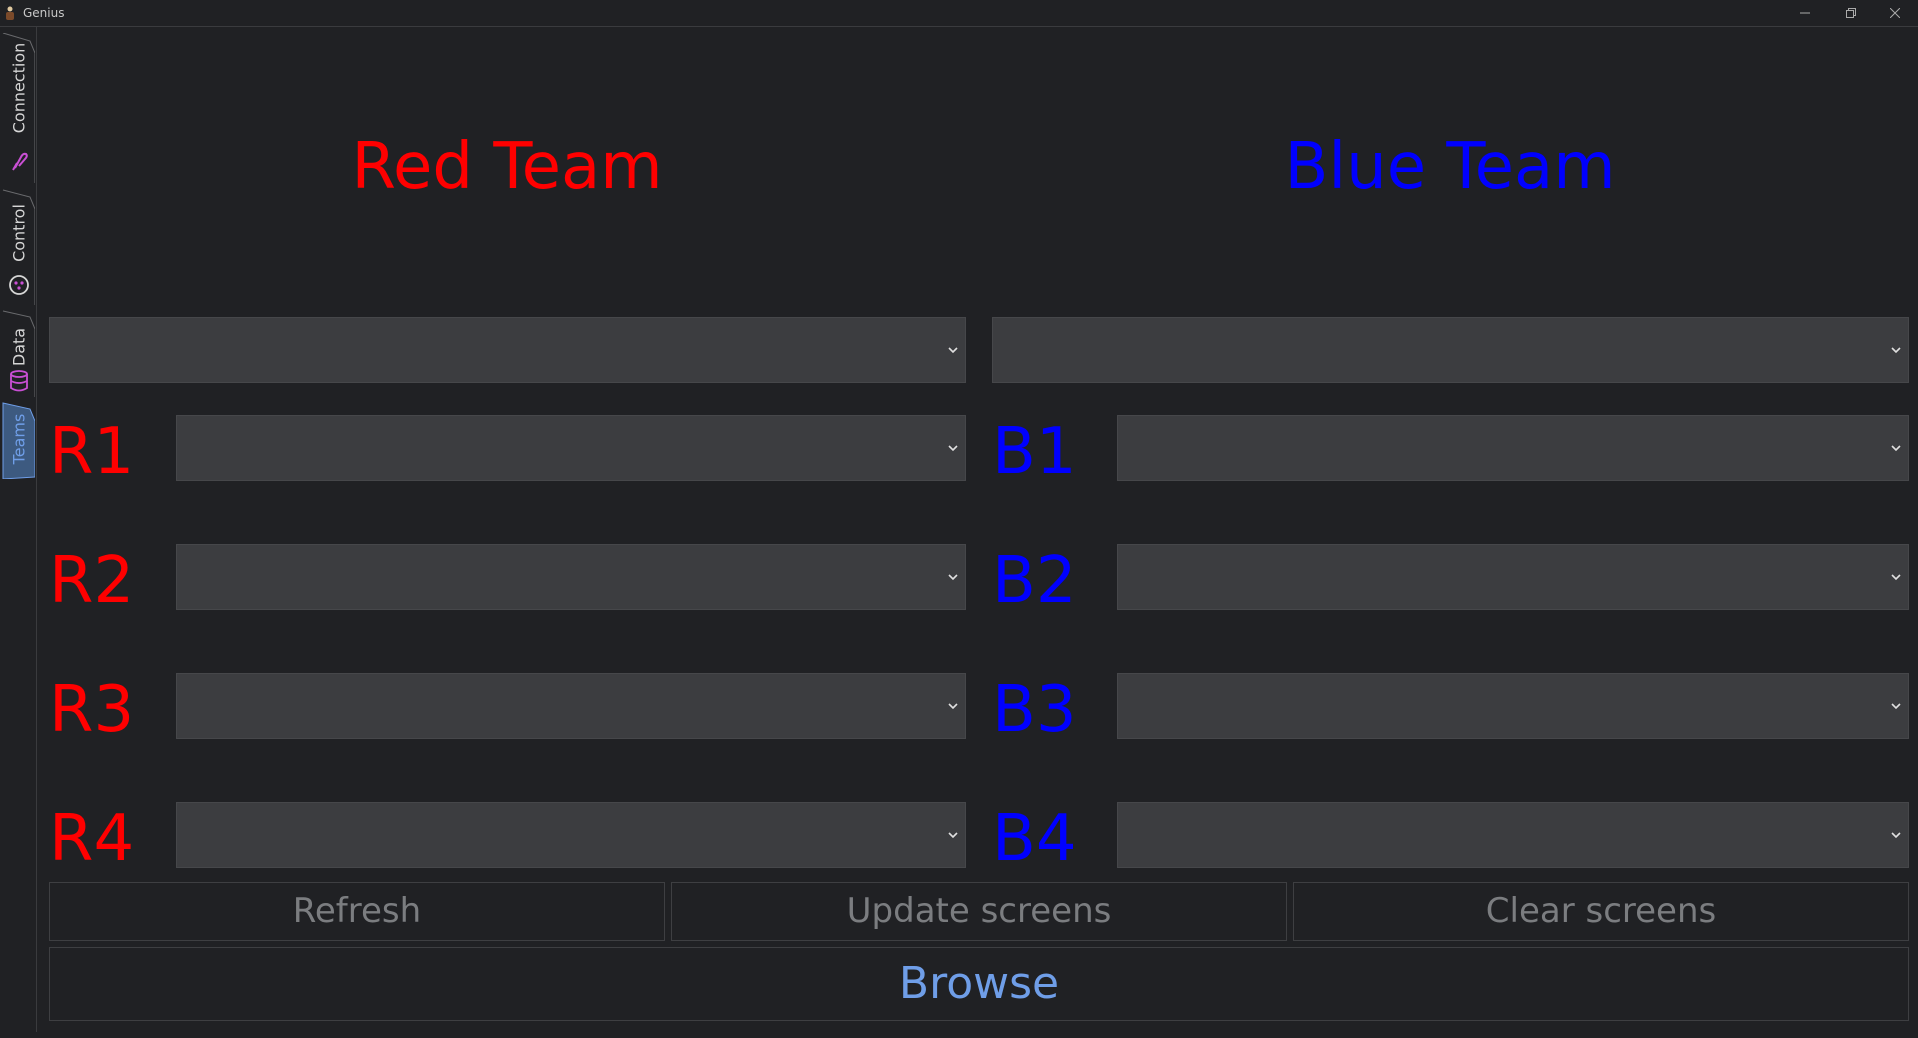 The image size is (1918, 1038). I want to click on red-slot-2-select, so click(571, 577).